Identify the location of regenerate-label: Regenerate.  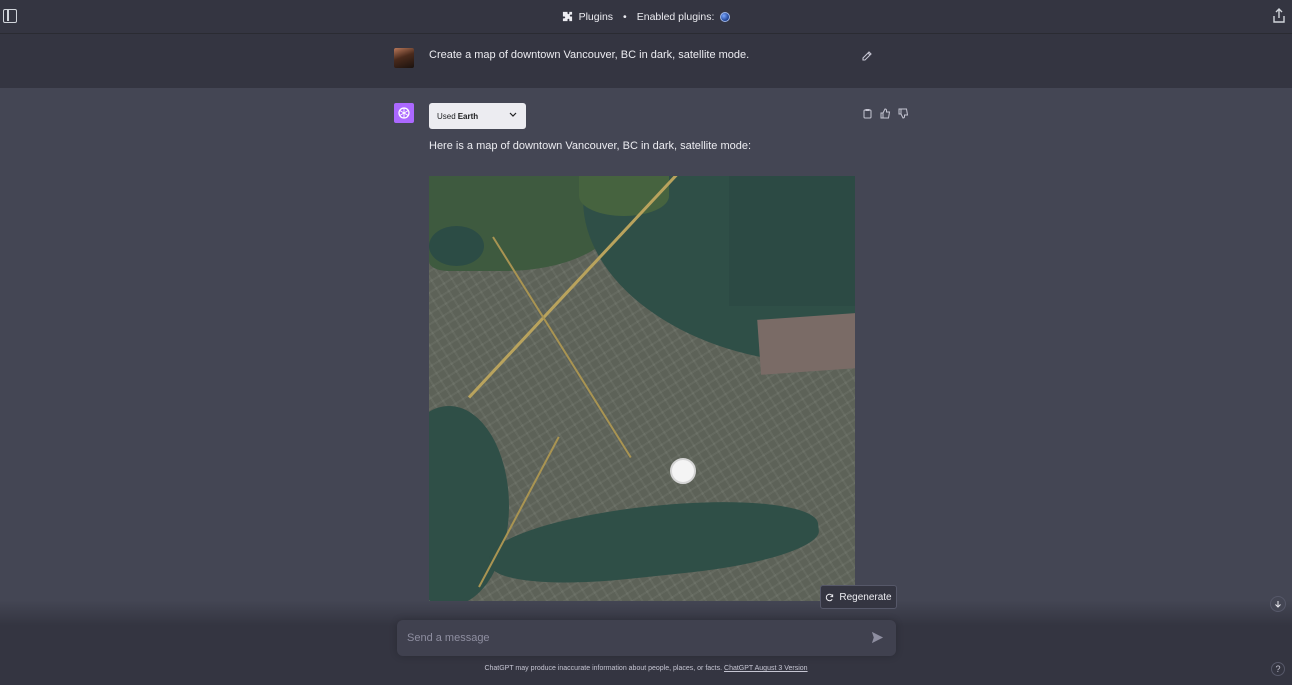
(865, 597).